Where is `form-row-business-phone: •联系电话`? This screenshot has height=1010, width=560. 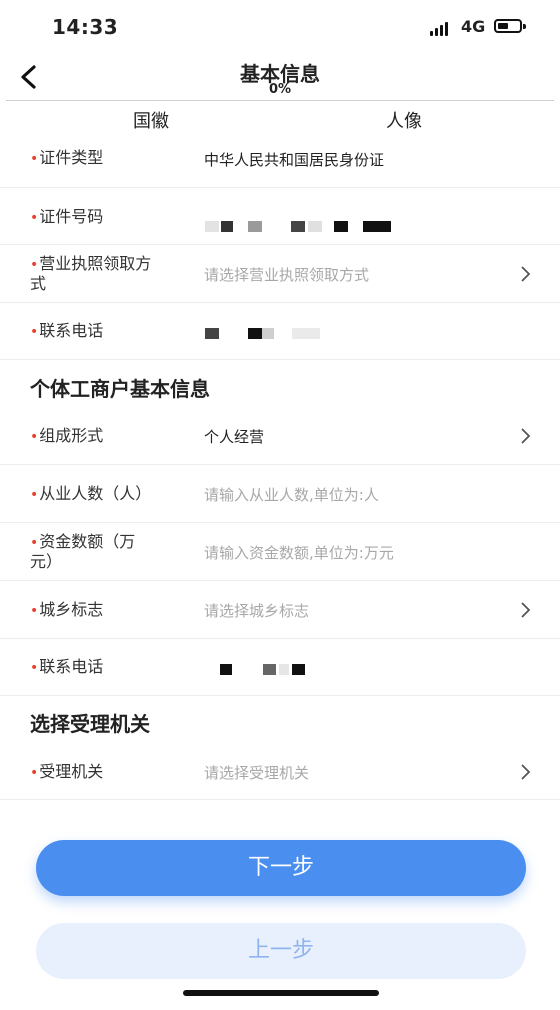 form-row-business-phone: •联系电话 is located at coordinates (280, 667).